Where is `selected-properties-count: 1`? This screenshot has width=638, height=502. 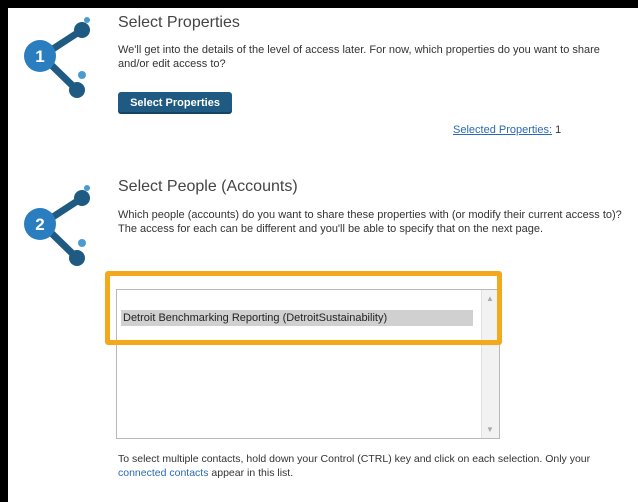 selected-properties-count: 1 is located at coordinates (558, 130).